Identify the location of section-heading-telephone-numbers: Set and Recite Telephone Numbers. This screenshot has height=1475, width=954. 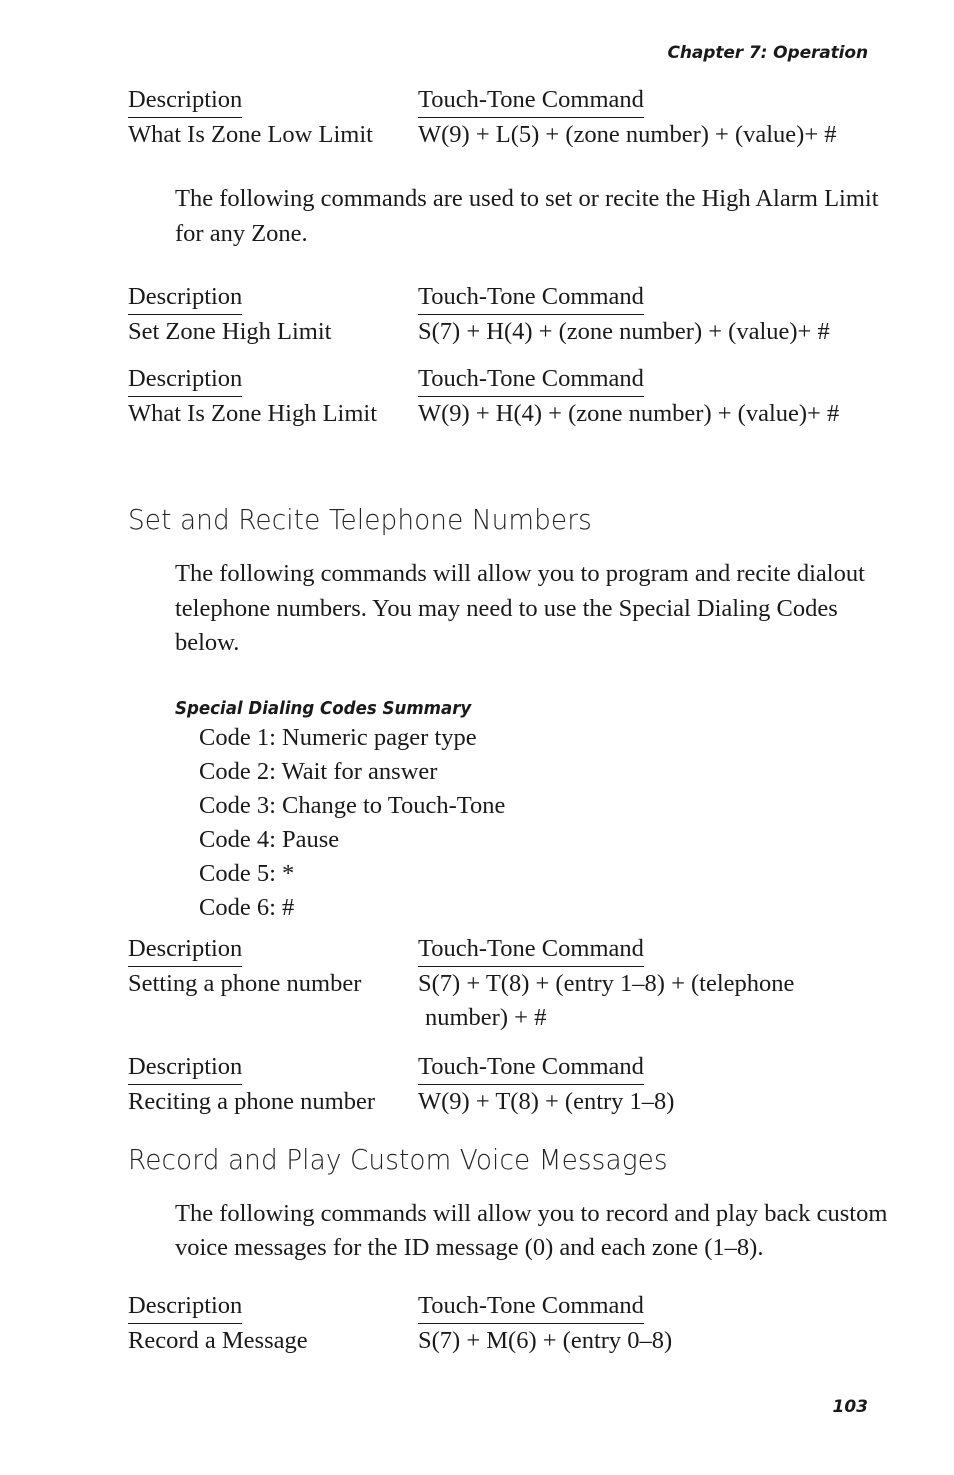
(360, 519).